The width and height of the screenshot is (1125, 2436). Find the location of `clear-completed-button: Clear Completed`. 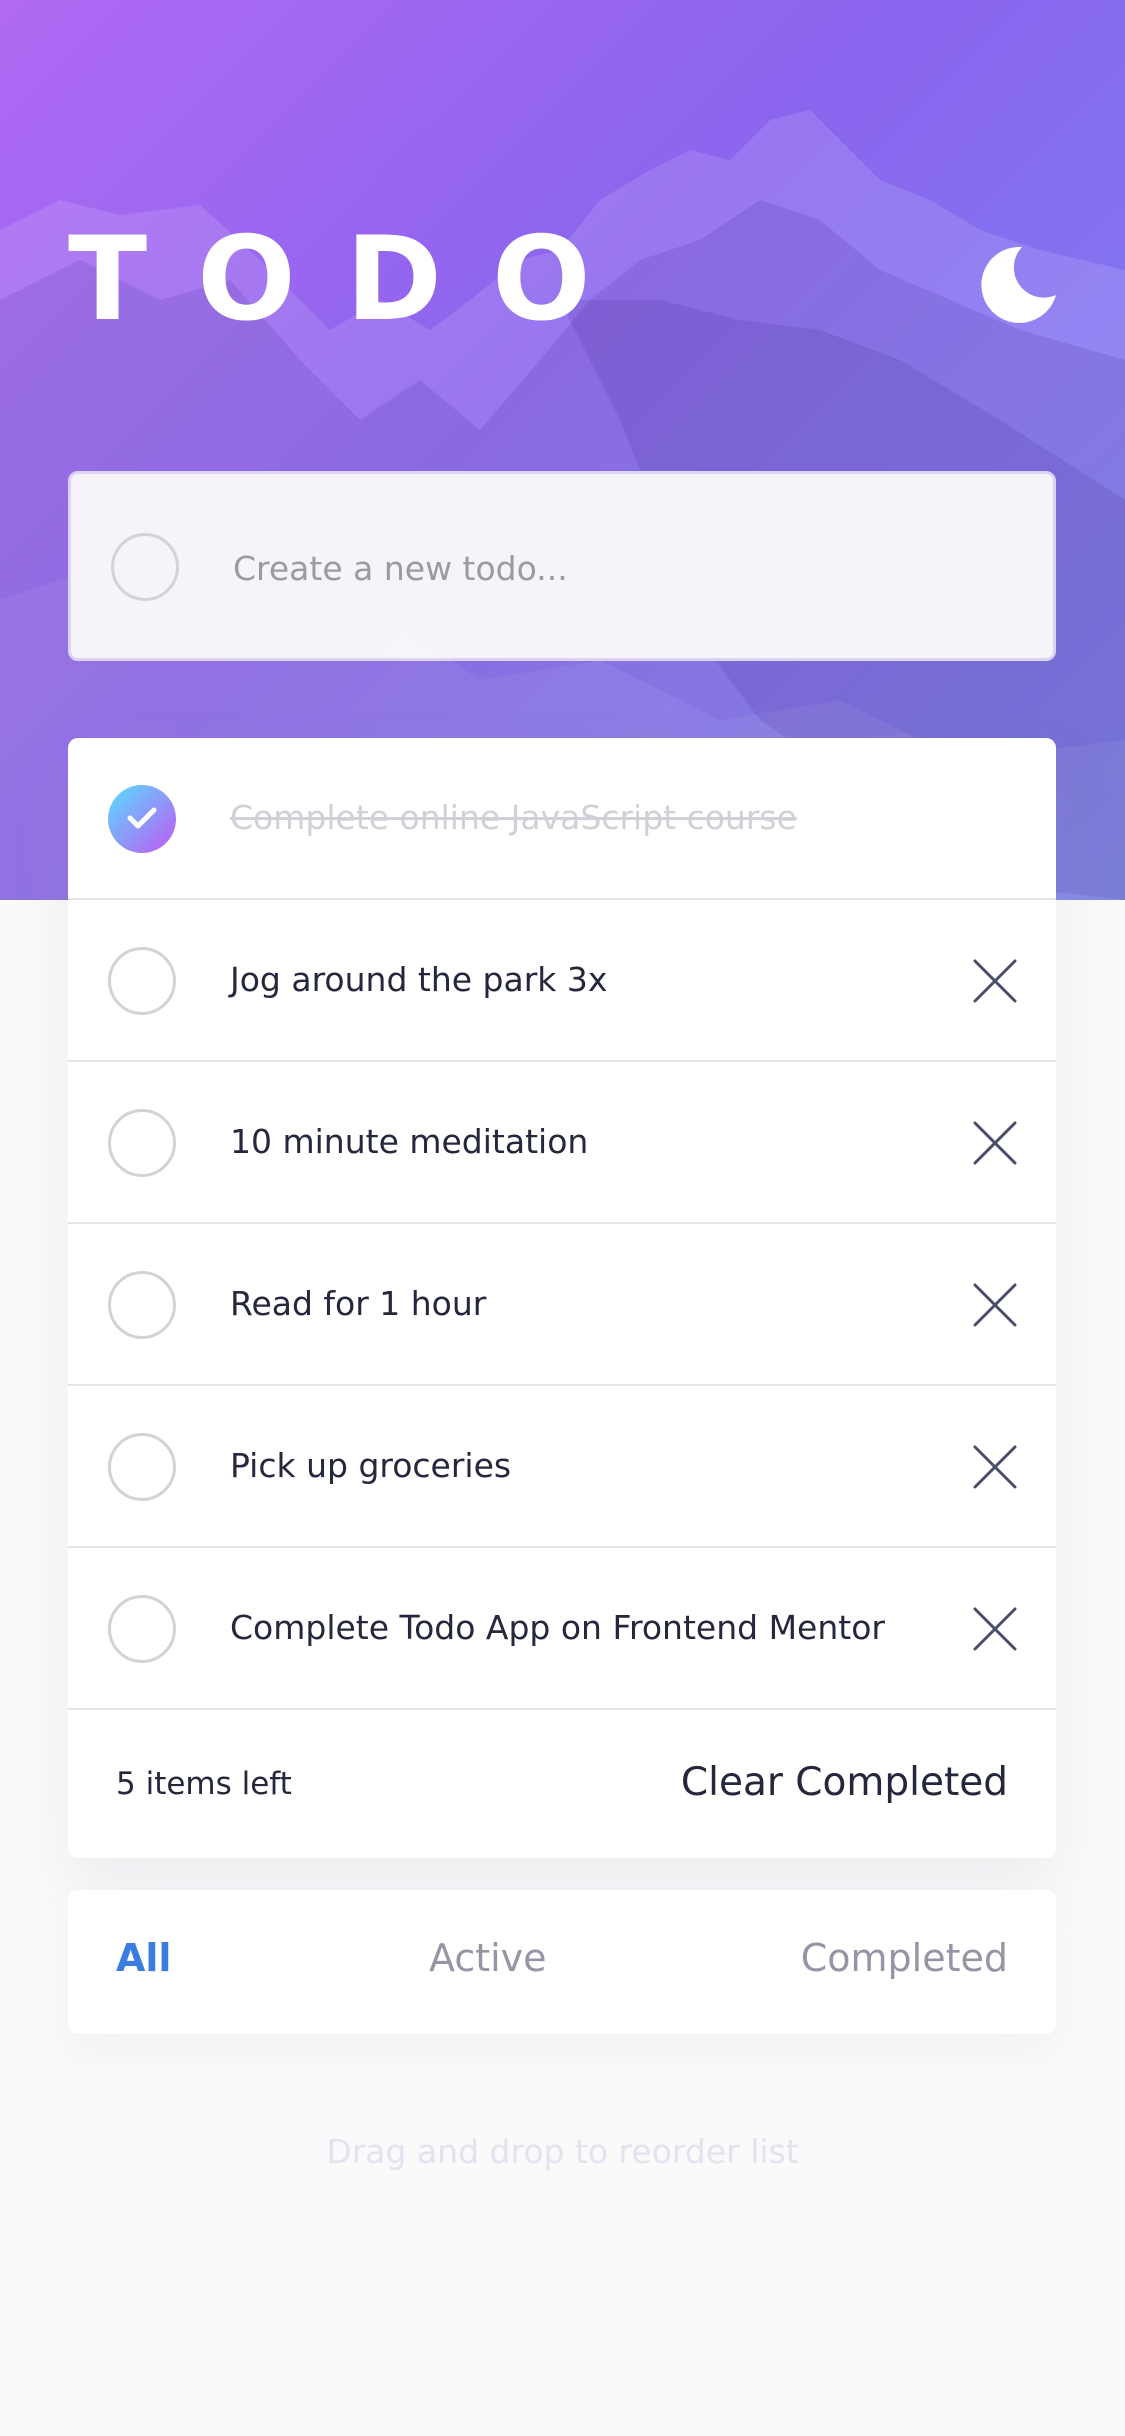

clear-completed-button: Clear Completed is located at coordinates (844, 1782).